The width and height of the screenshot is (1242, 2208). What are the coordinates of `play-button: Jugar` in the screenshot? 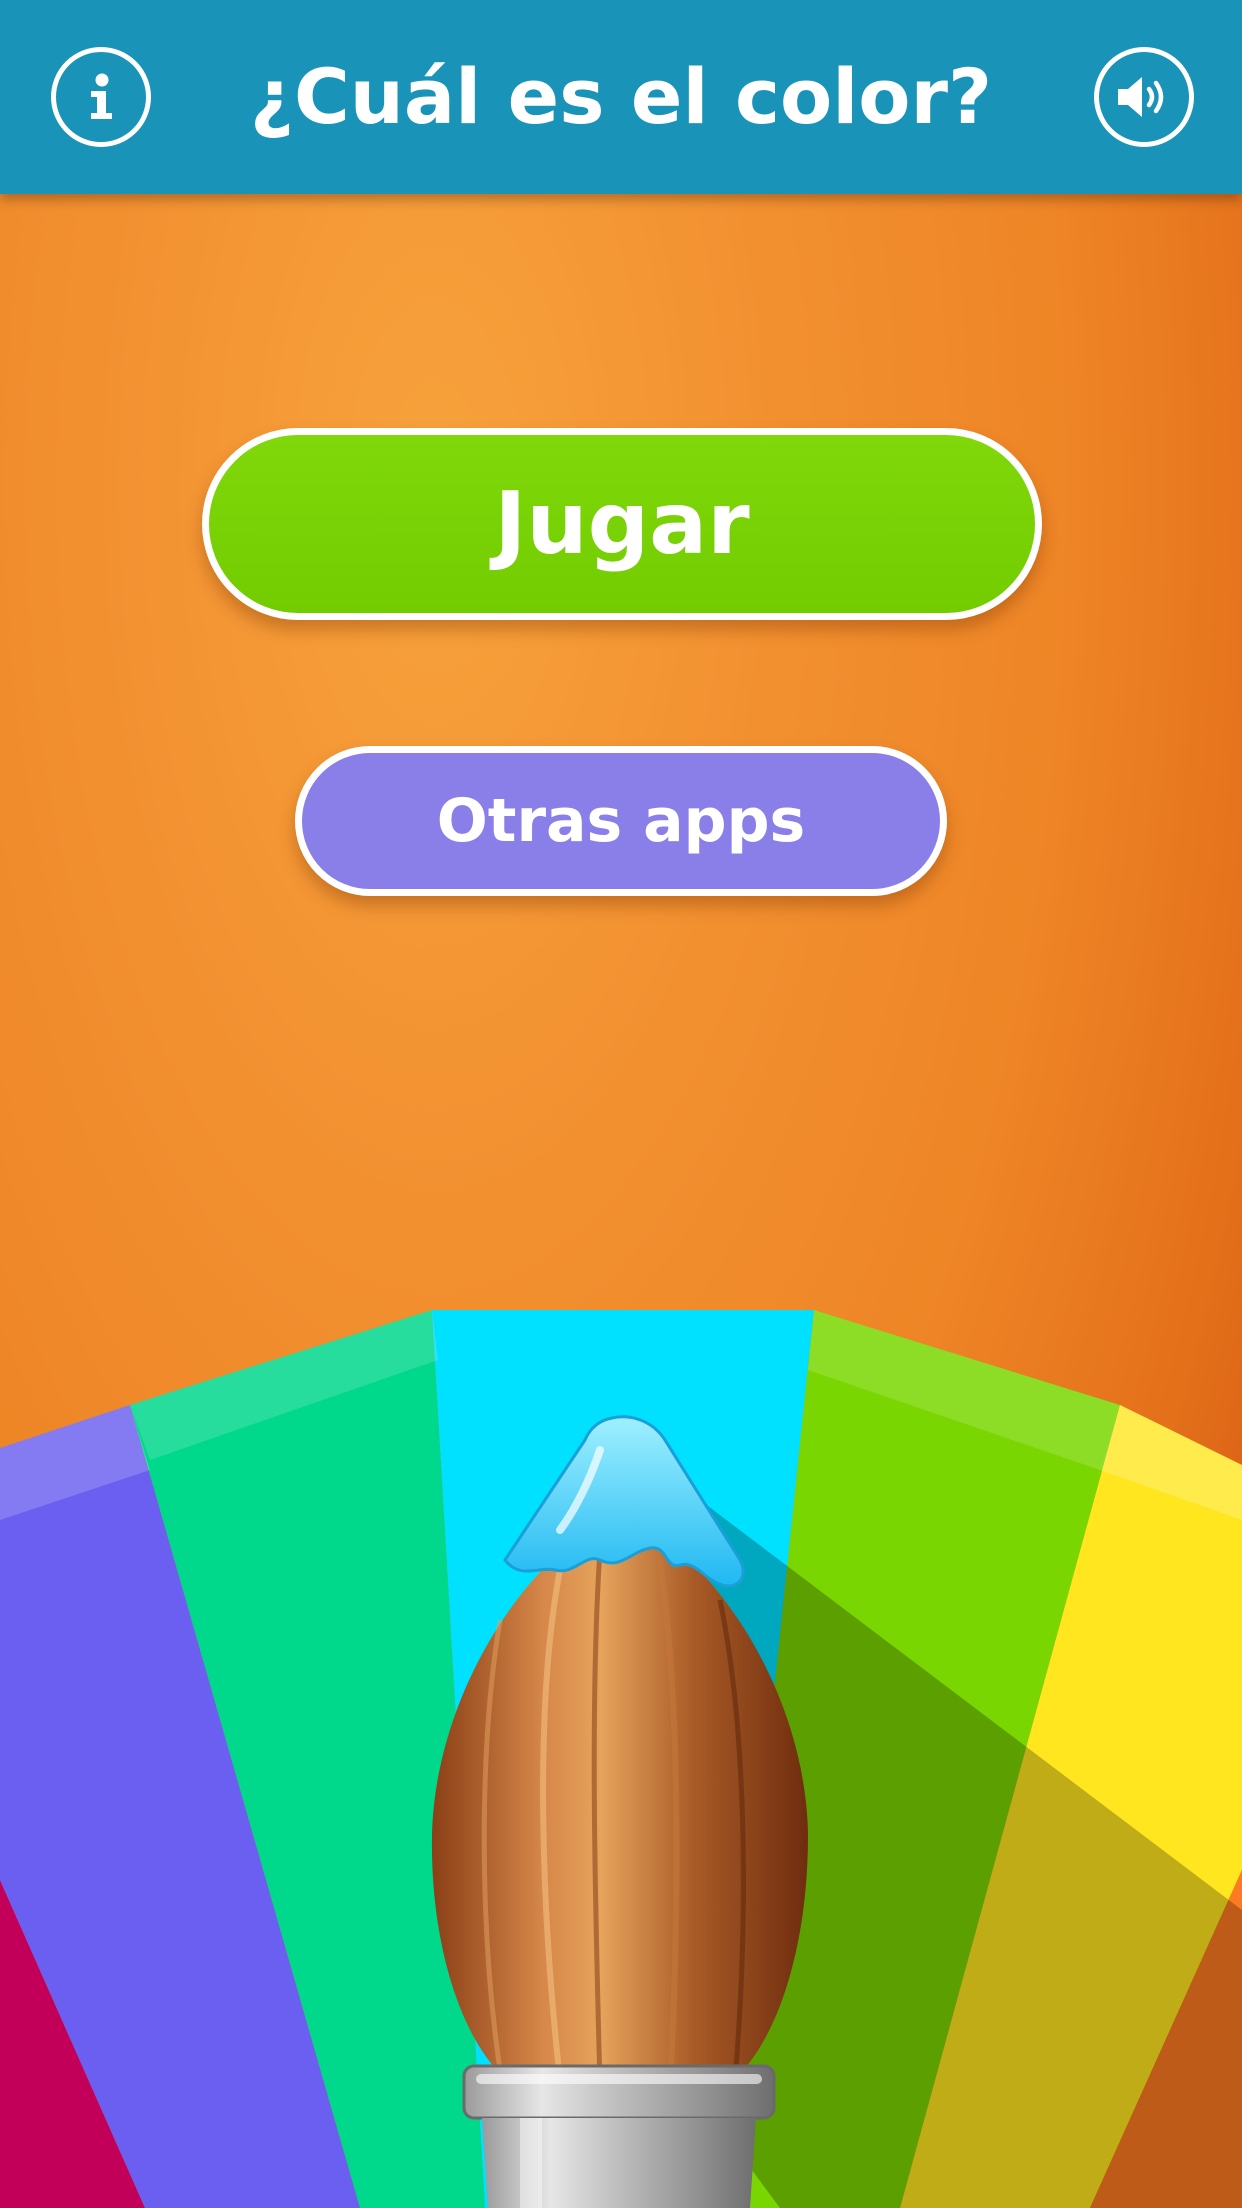 It's located at (622, 524).